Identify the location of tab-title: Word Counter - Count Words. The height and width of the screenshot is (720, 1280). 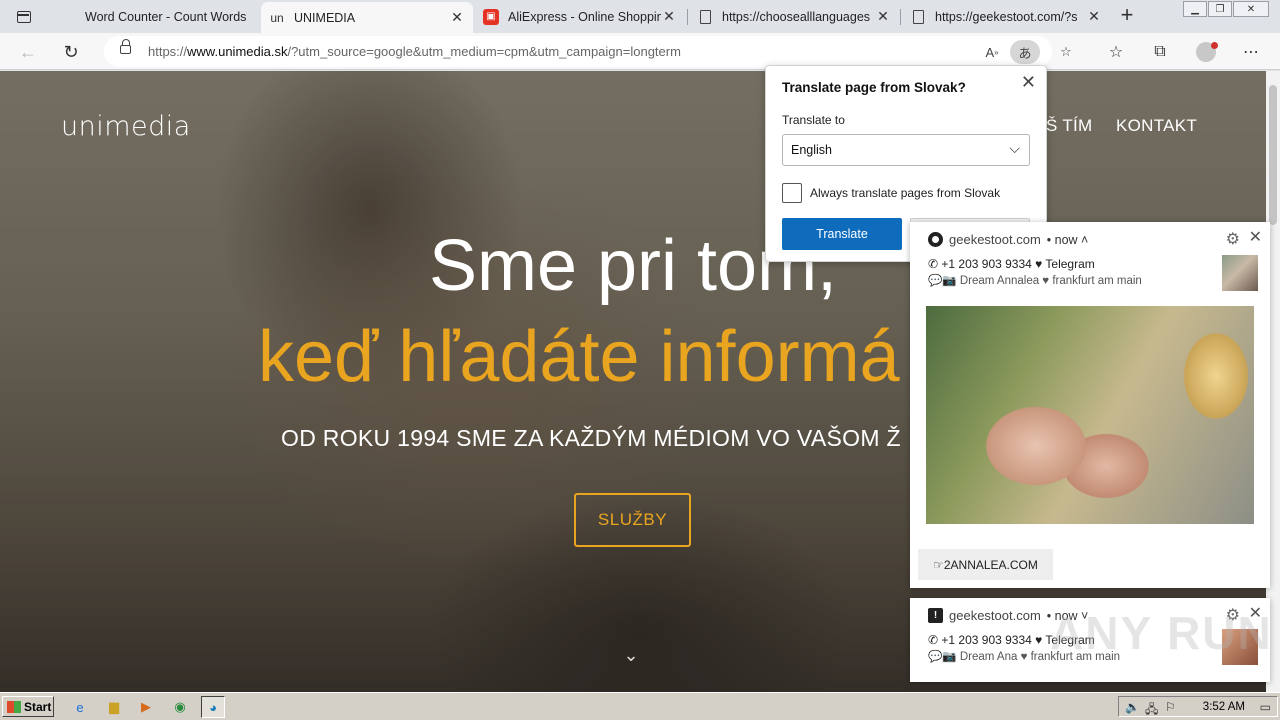
(166, 16).